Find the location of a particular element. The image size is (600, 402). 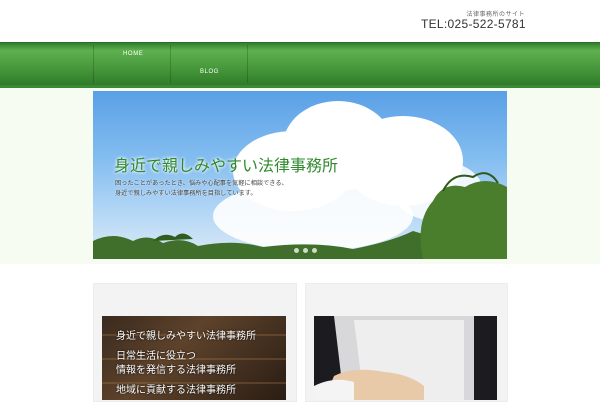

laptop-illustration is located at coordinates (405, 358).